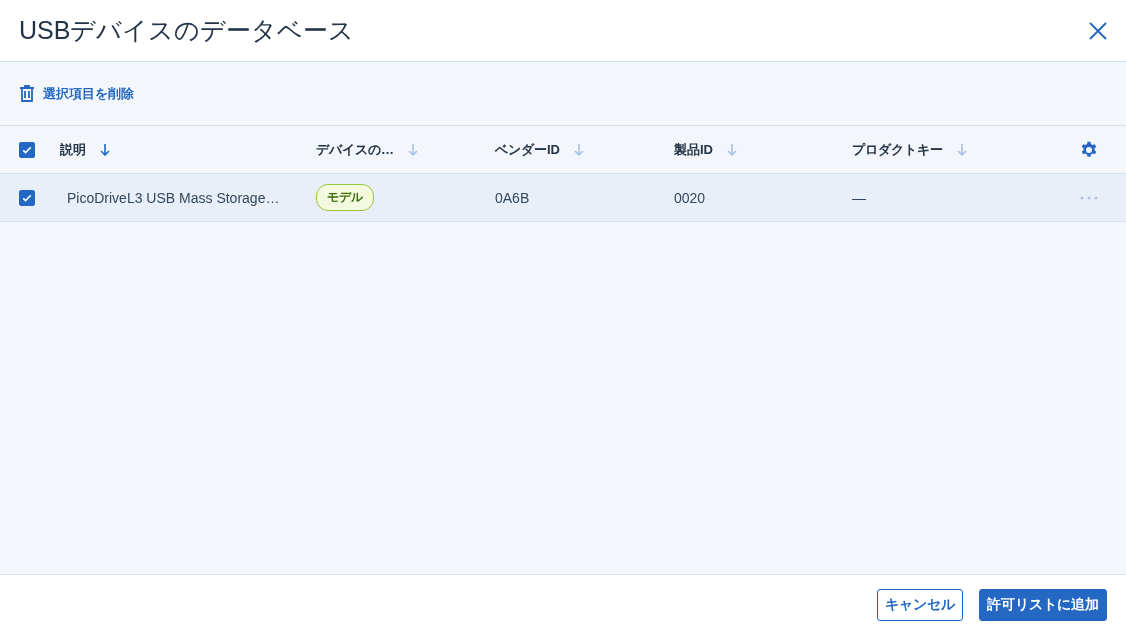 The height and width of the screenshot is (634, 1126). I want to click on settings-icon, so click(1089, 149).